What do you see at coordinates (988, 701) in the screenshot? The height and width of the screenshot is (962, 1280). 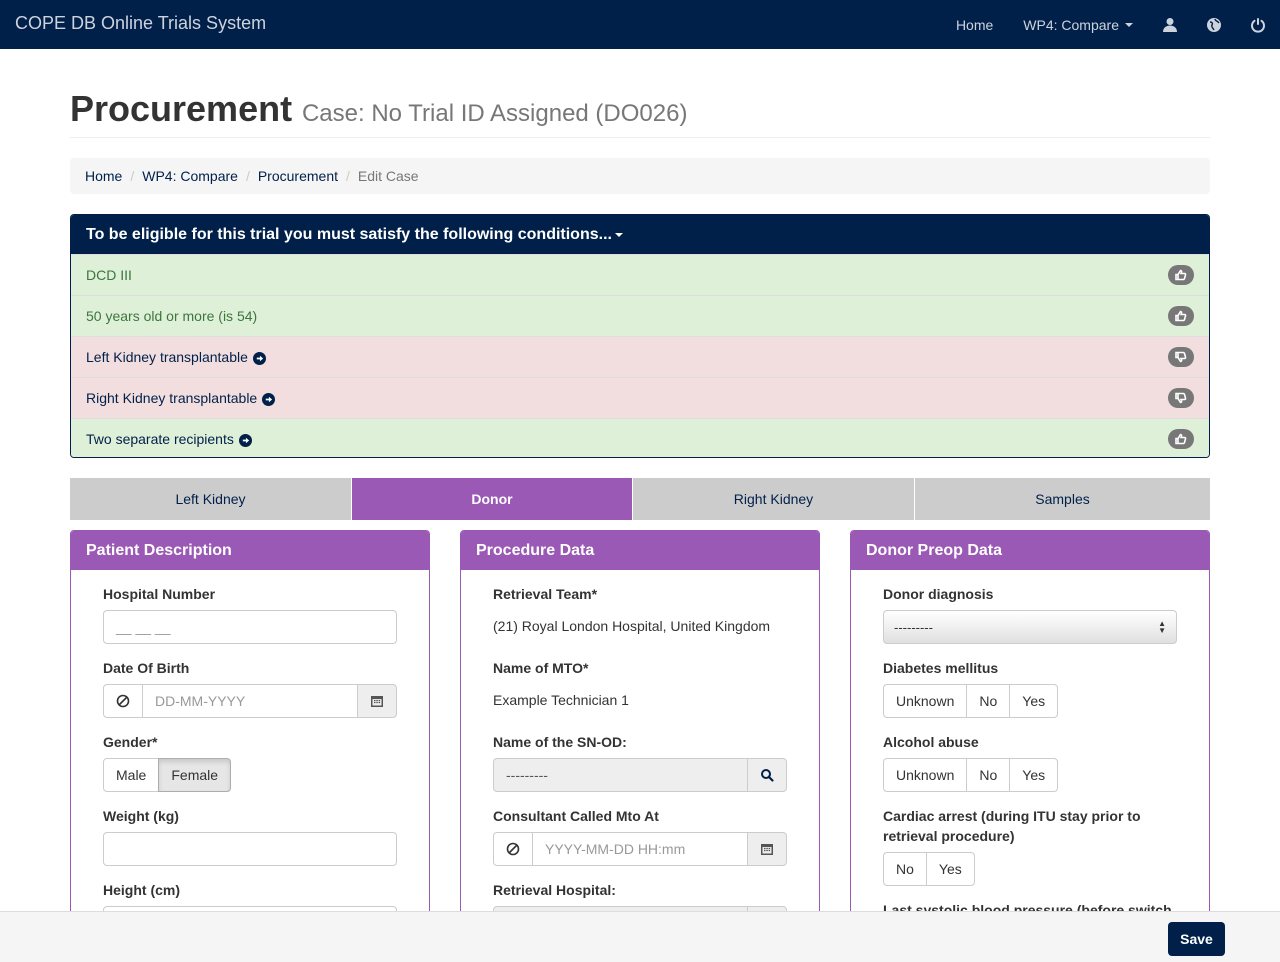 I see `diabetes-no-button: No` at bounding box center [988, 701].